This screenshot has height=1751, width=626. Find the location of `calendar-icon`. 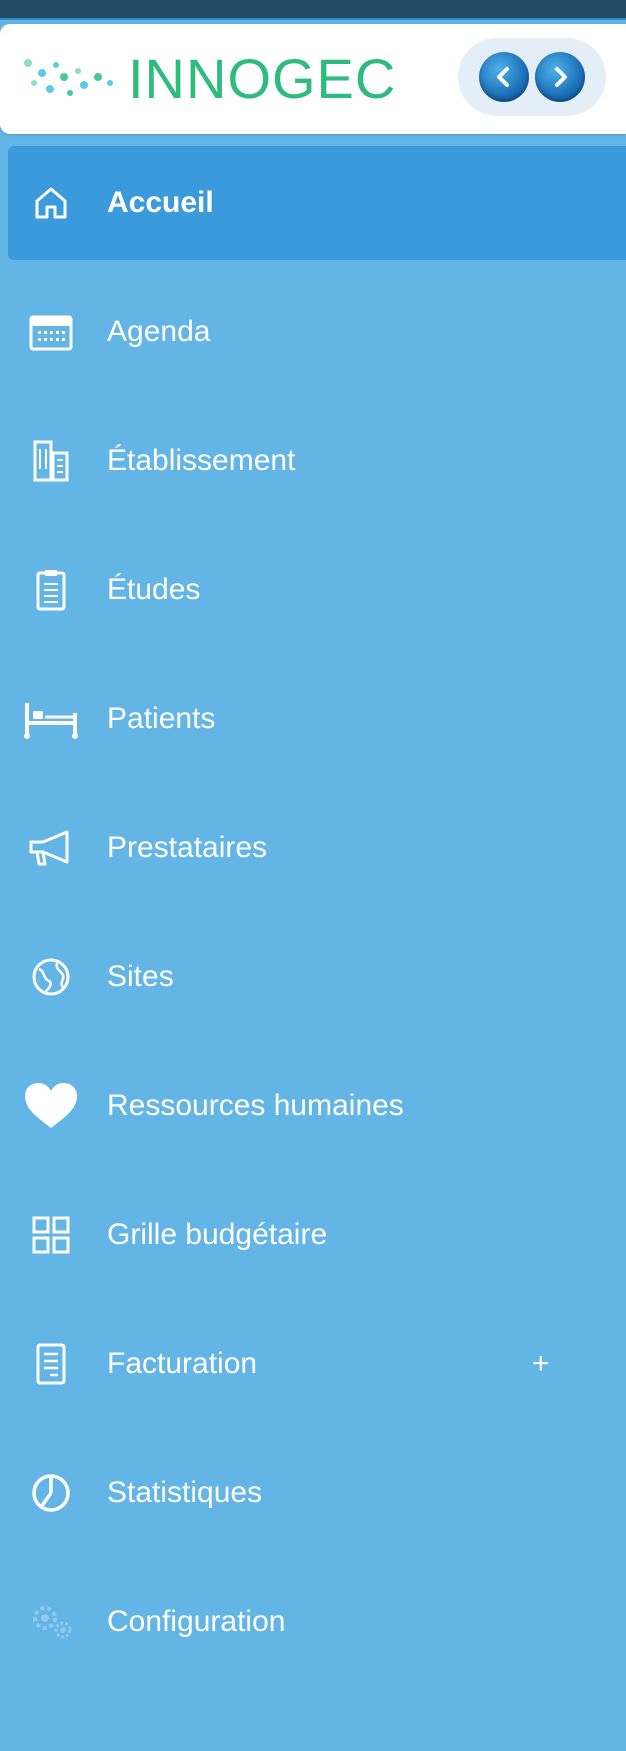

calendar-icon is located at coordinates (51, 332).